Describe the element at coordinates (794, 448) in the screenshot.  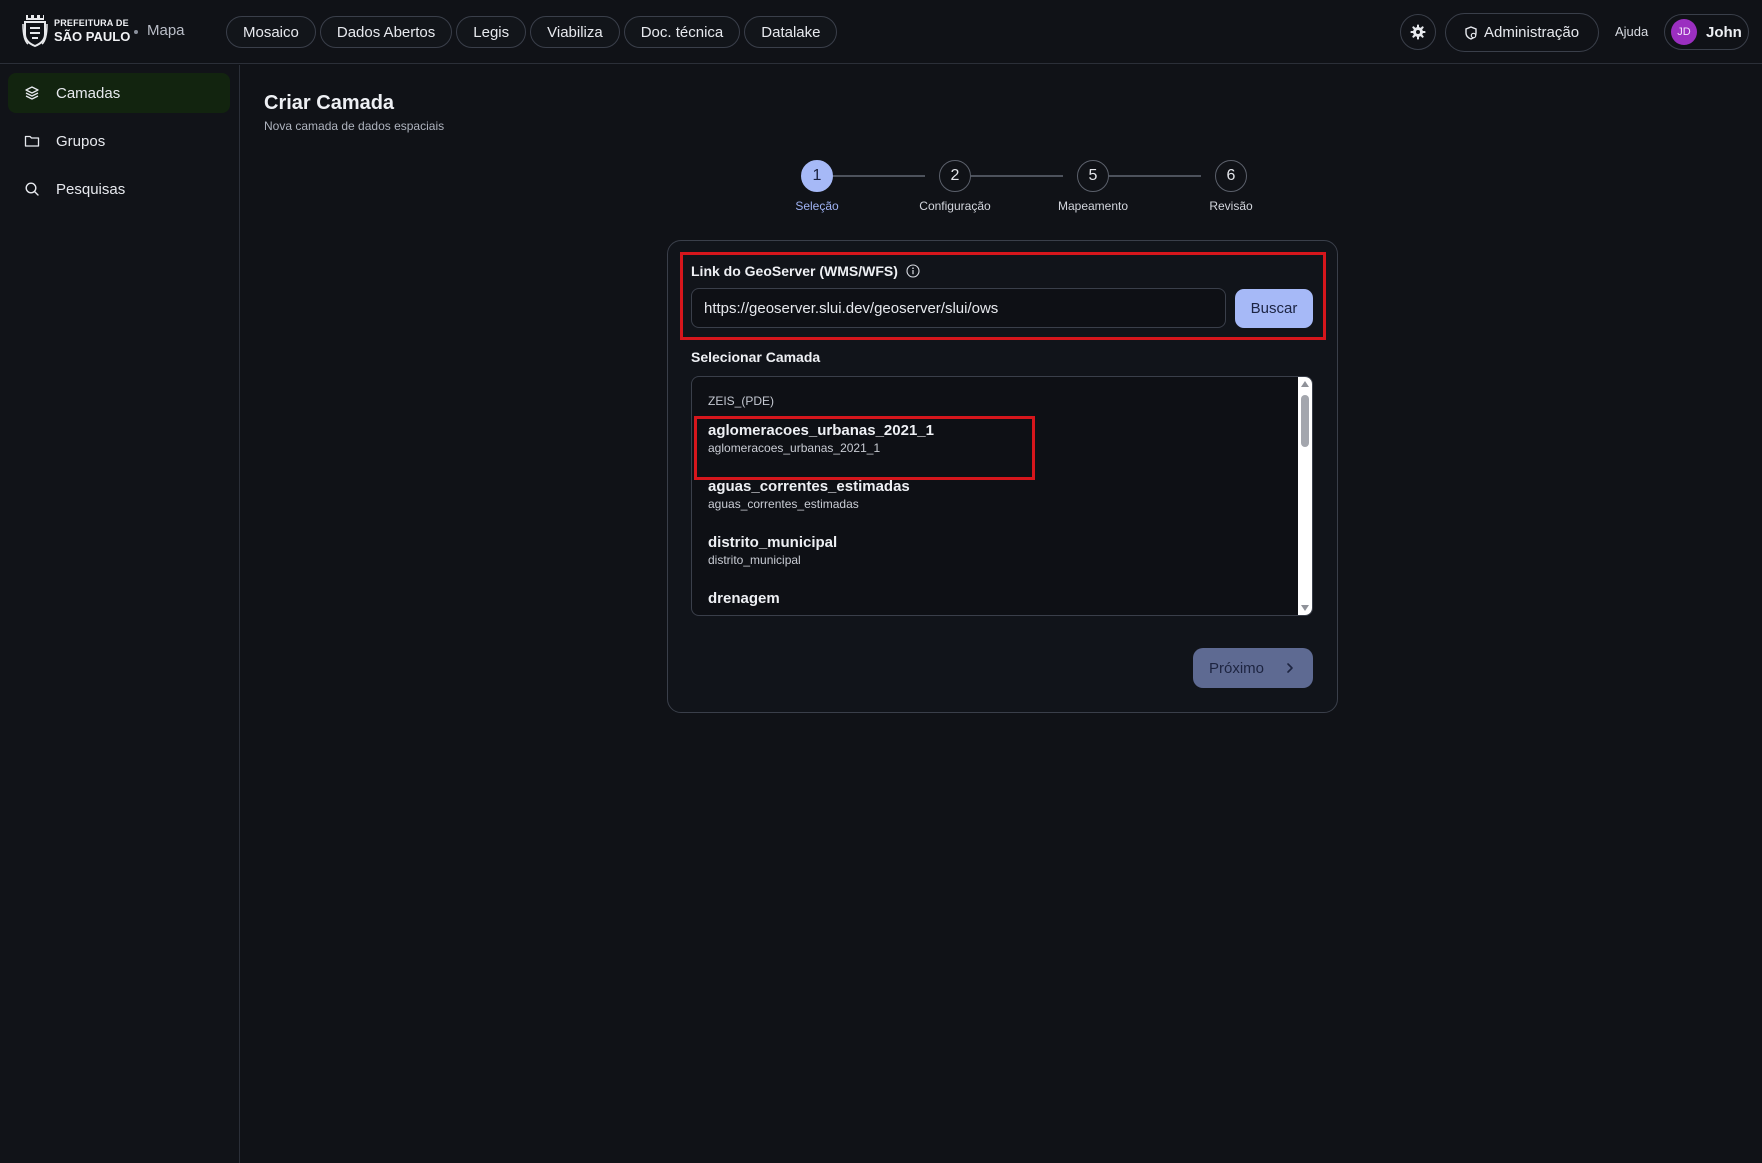
I see `layer-name: aglomeracoes_urbanas_2021_1` at that location.